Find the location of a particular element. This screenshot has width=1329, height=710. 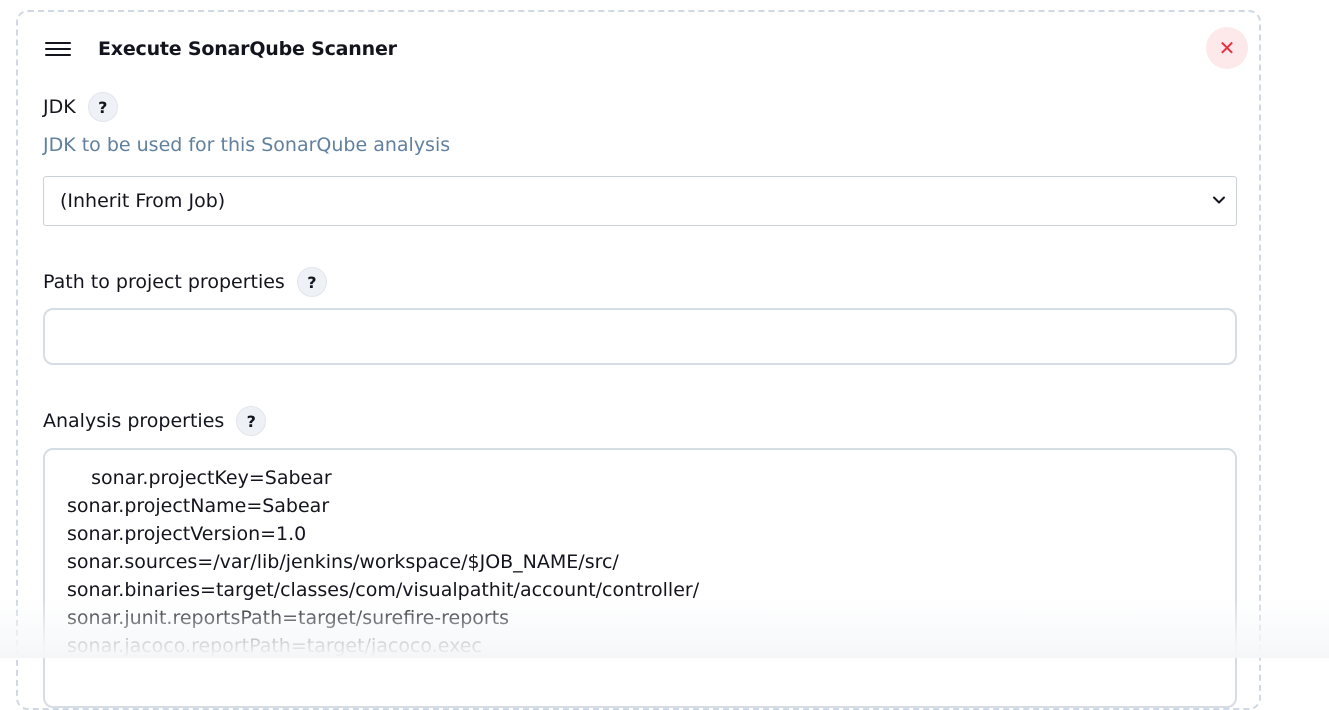

analysis-properties-label: Analysis properties is located at coordinates (134, 421).